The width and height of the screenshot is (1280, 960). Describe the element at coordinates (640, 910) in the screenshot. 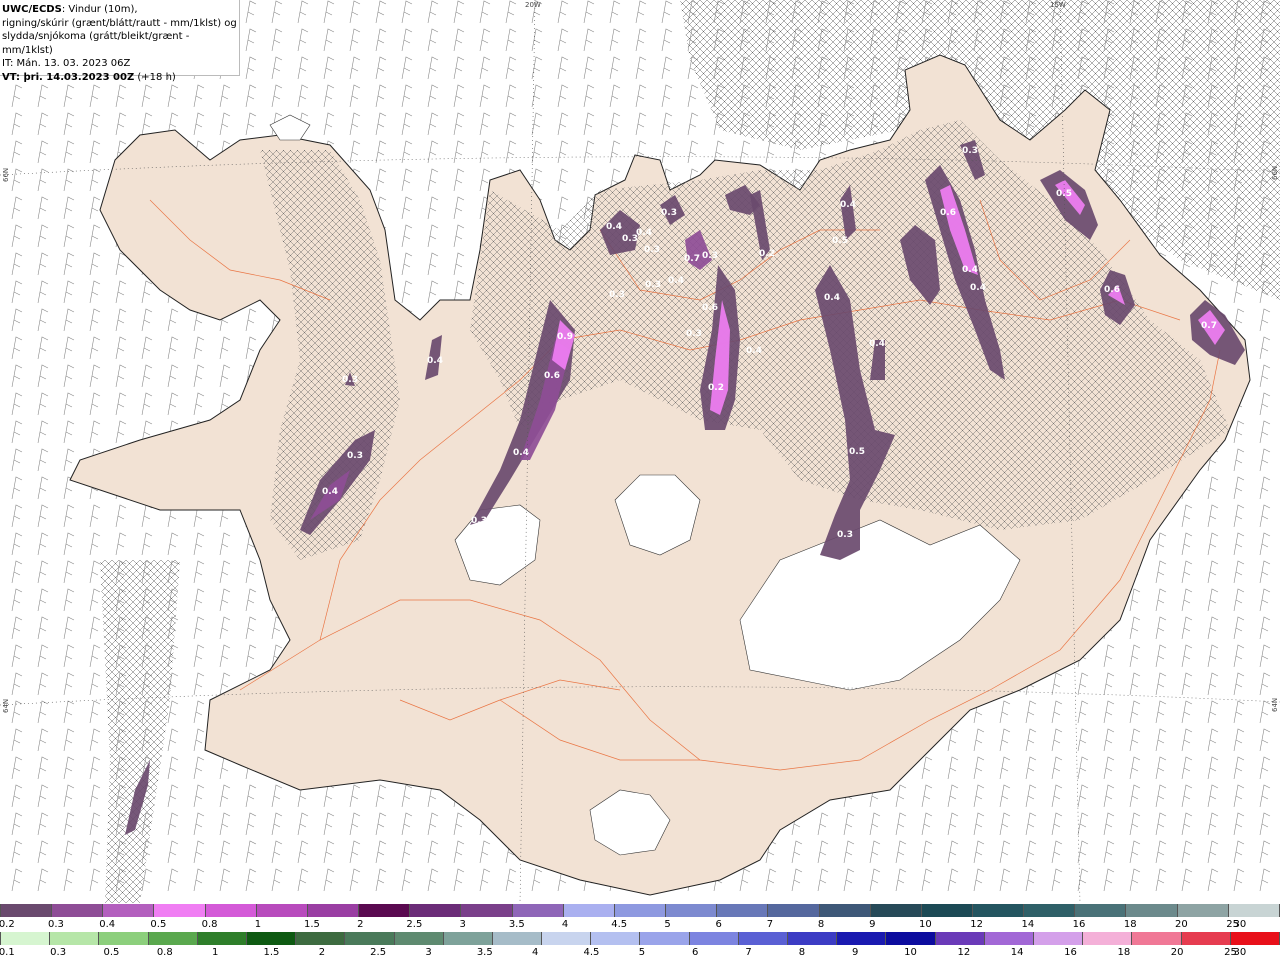

I see `colorbar-snow` at that location.